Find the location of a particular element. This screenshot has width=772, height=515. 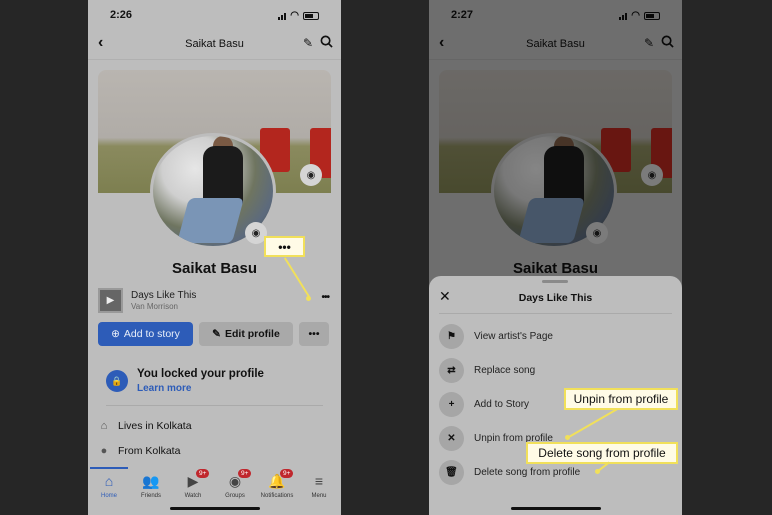

menu-item-replace-song: ⇄ Replace song is located at coordinates (555, 370).